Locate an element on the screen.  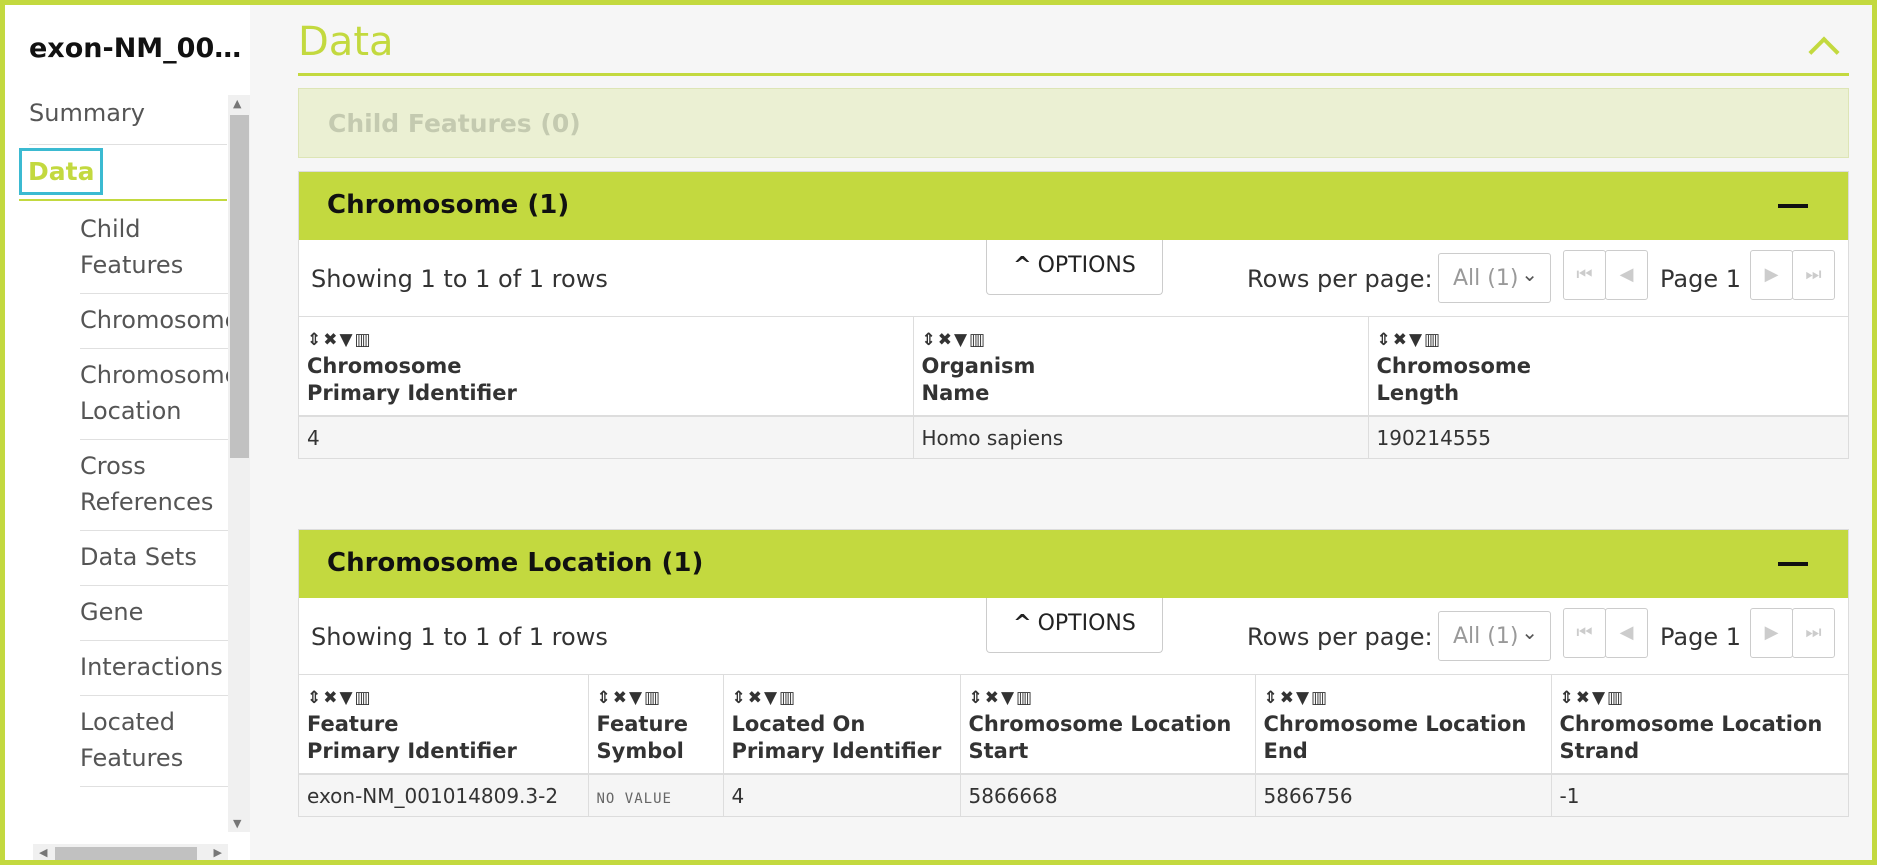
sidebar-item-located-features: Located Features is located at coordinates (154, 740).